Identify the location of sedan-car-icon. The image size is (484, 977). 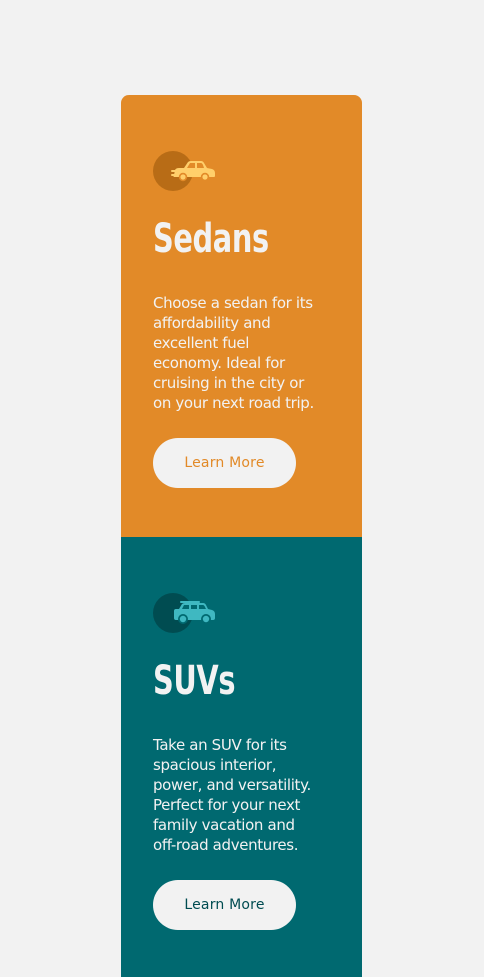
(193, 171).